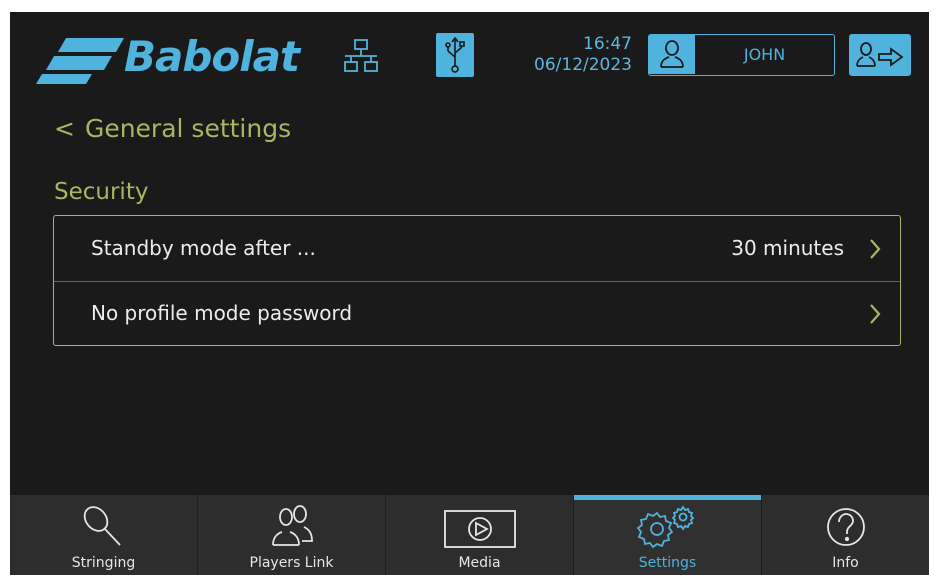  Describe the element at coordinates (80, 61) in the screenshot. I see `babolat-stripes-icon` at that location.